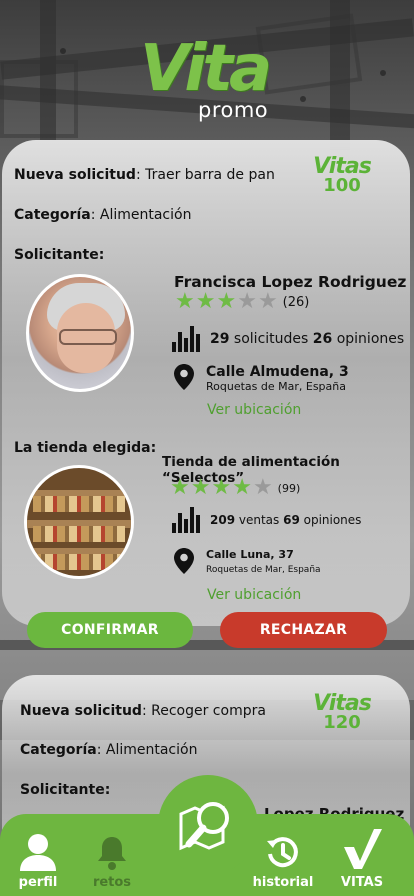  Describe the element at coordinates (143, 711) in the screenshot. I see `request-title: Nueva solicitud: Recoger compra` at that location.